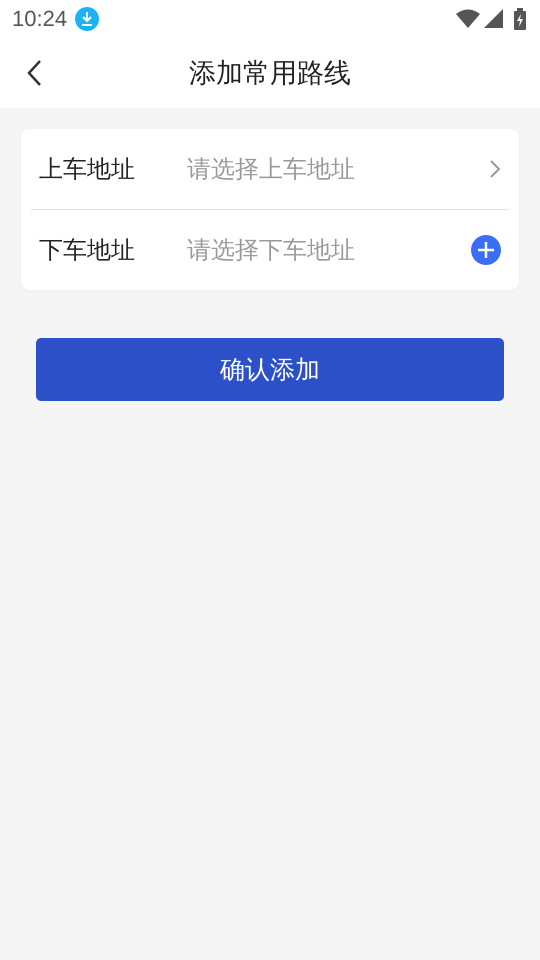 The height and width of the screenshot is (960, 540). Describe the element at coordinates (270, 74) in the screenshot. I see `page-title: 添加常用路线` at that location.